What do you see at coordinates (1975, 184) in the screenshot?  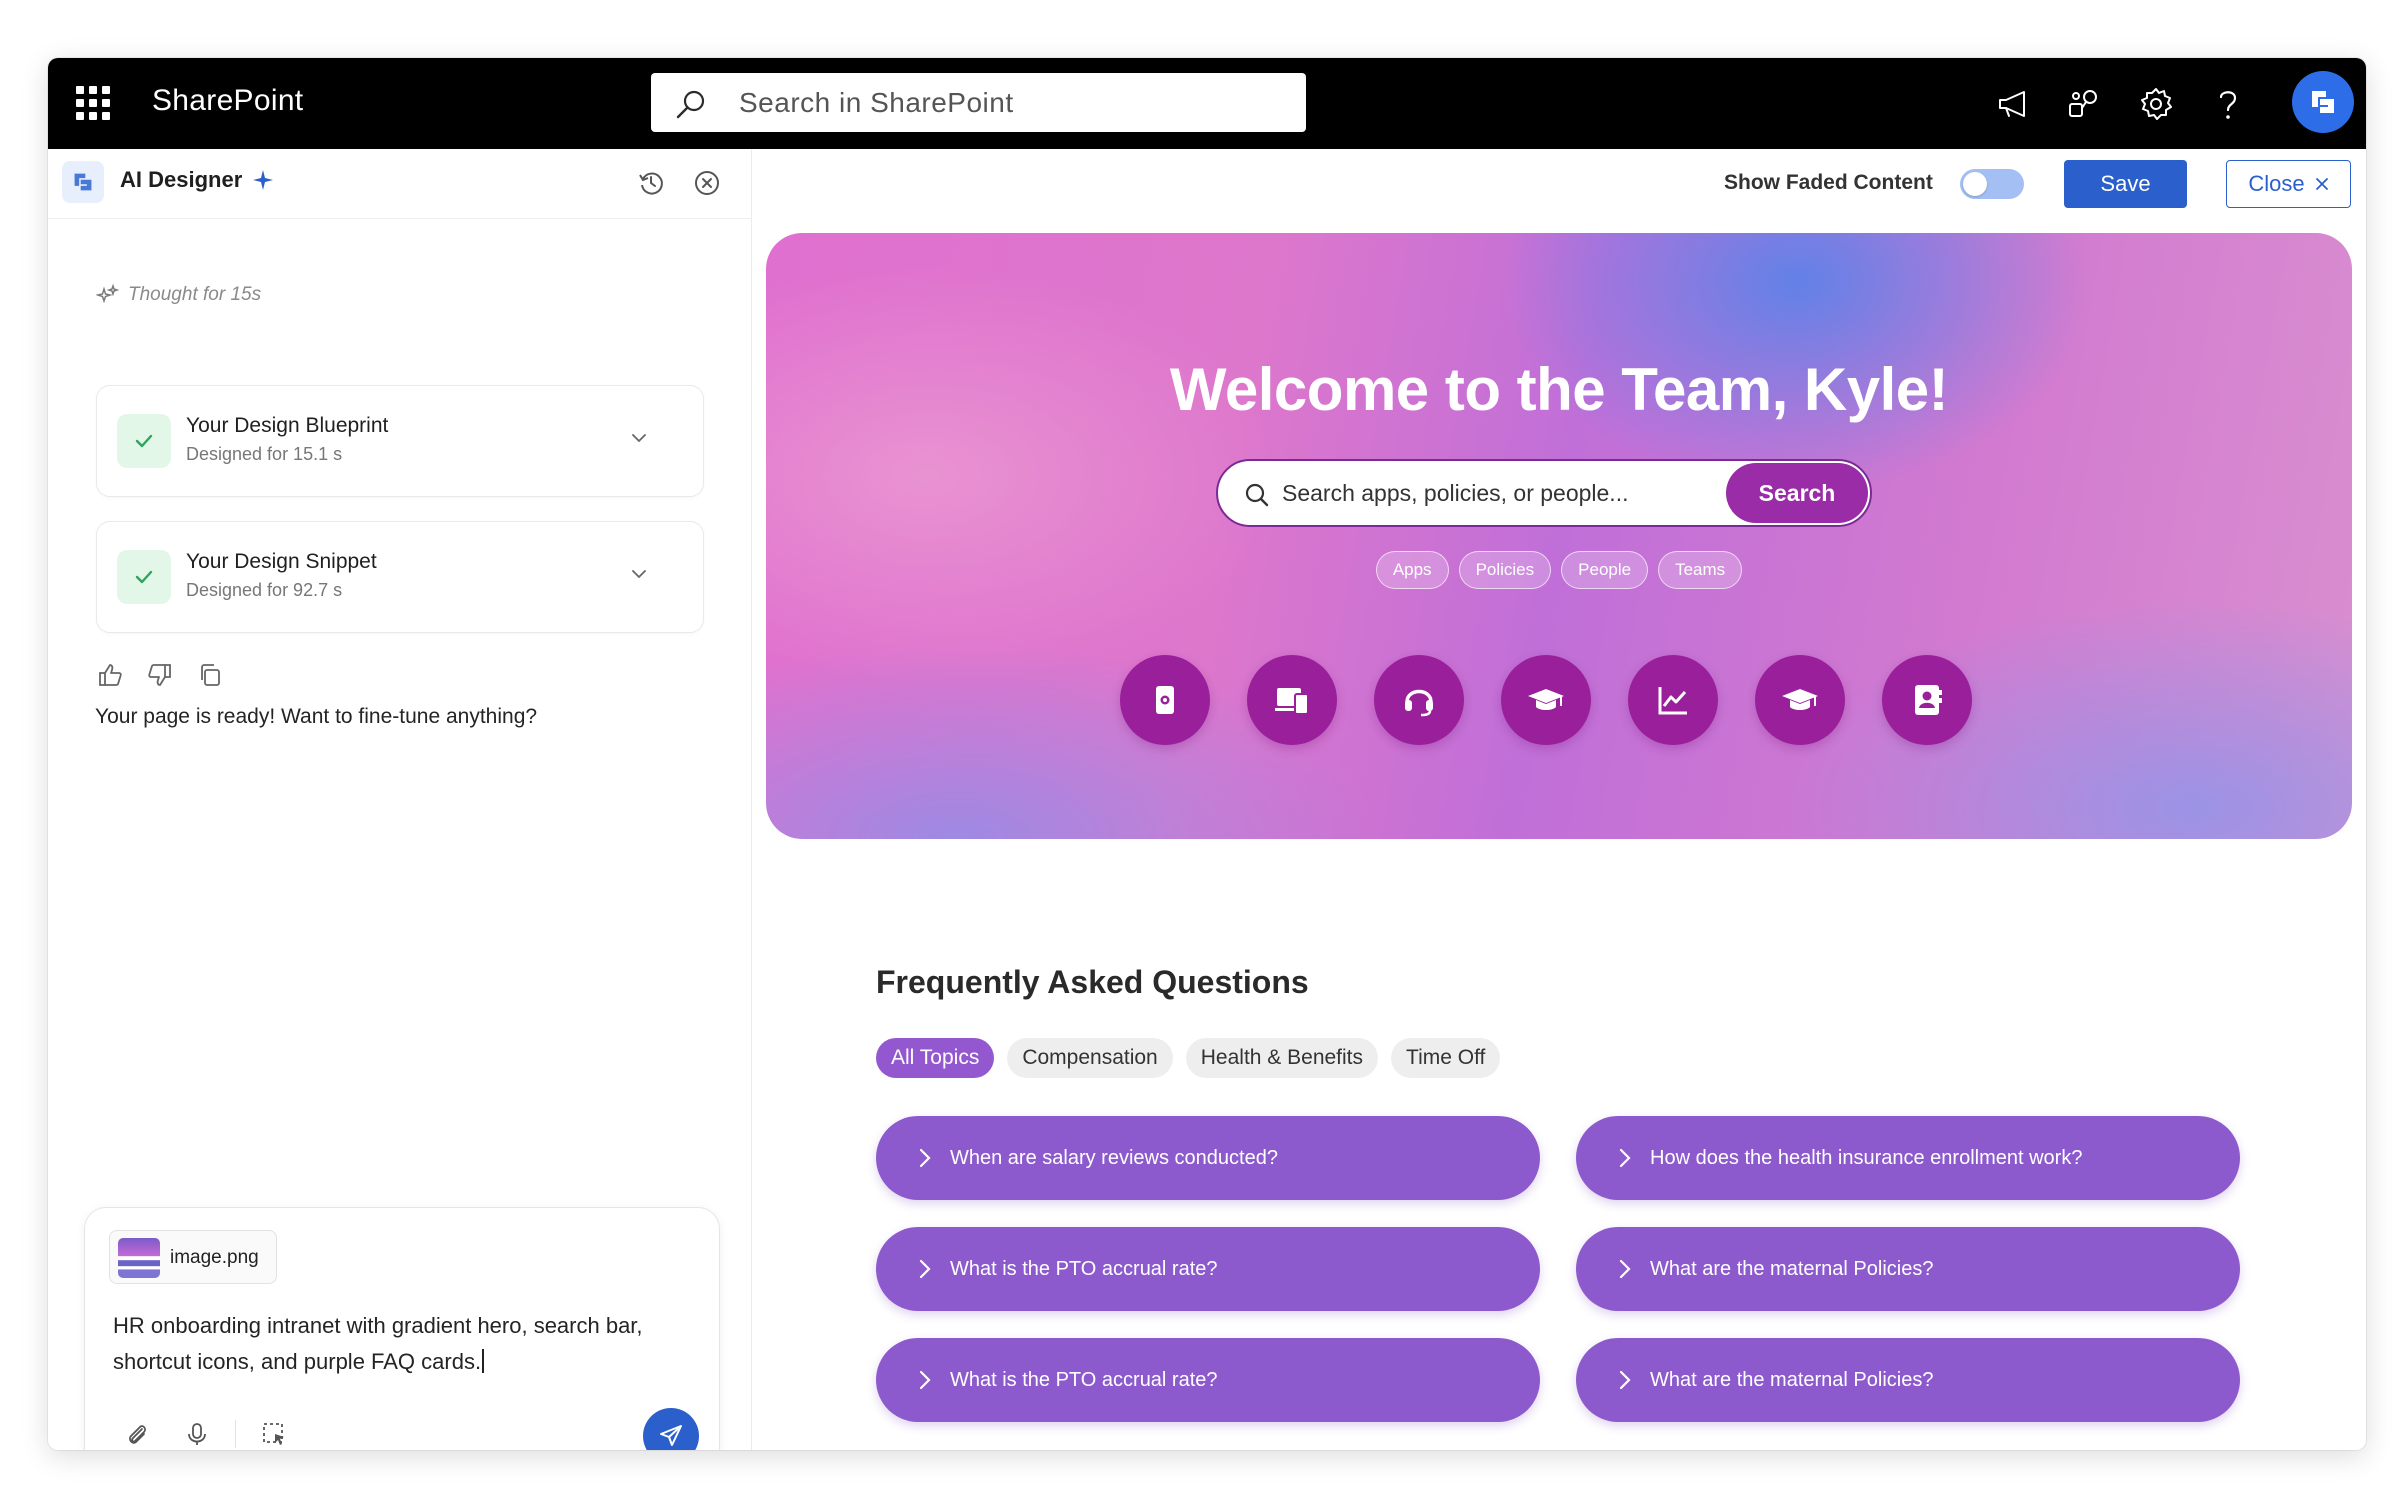 I see `toggle-knob` at bounding box center [1975, 184].